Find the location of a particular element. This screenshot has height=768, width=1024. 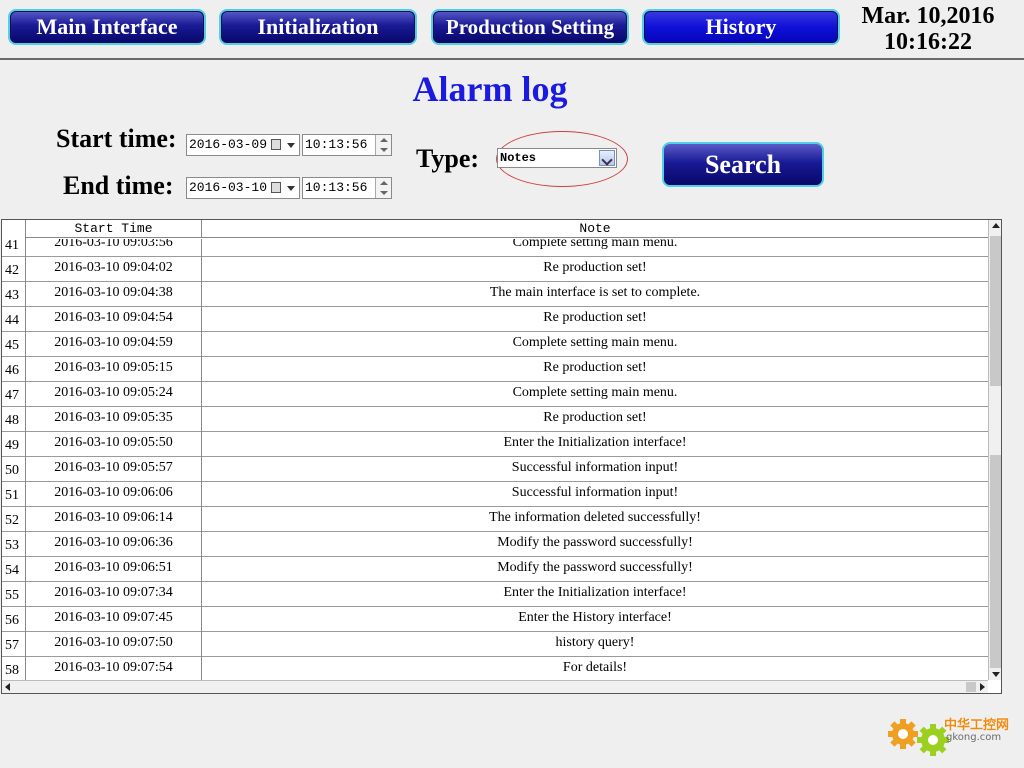

cell-start-time: 2016-03-10 09:05:50 is located at coordinates (114, 444).